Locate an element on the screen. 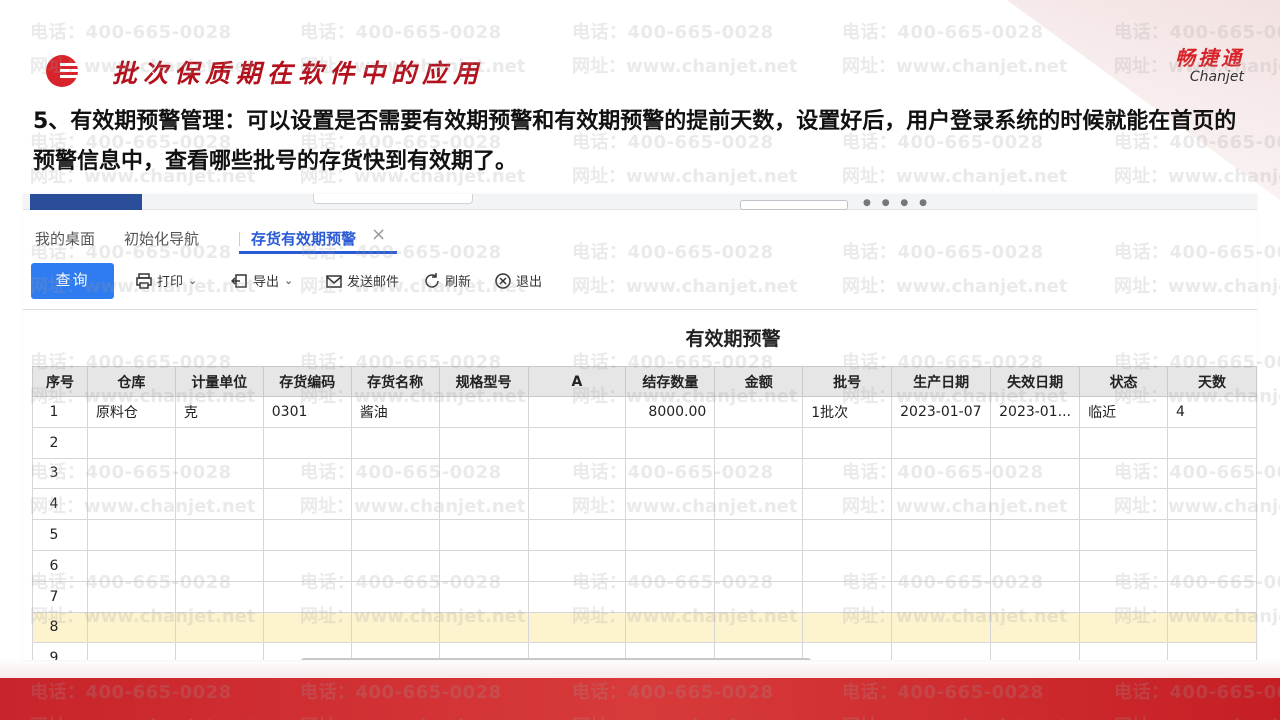 The height and width of the screenshot is (720, 1280). tab-init-guide: 初始化导航 is located at coordinates (161, 238).